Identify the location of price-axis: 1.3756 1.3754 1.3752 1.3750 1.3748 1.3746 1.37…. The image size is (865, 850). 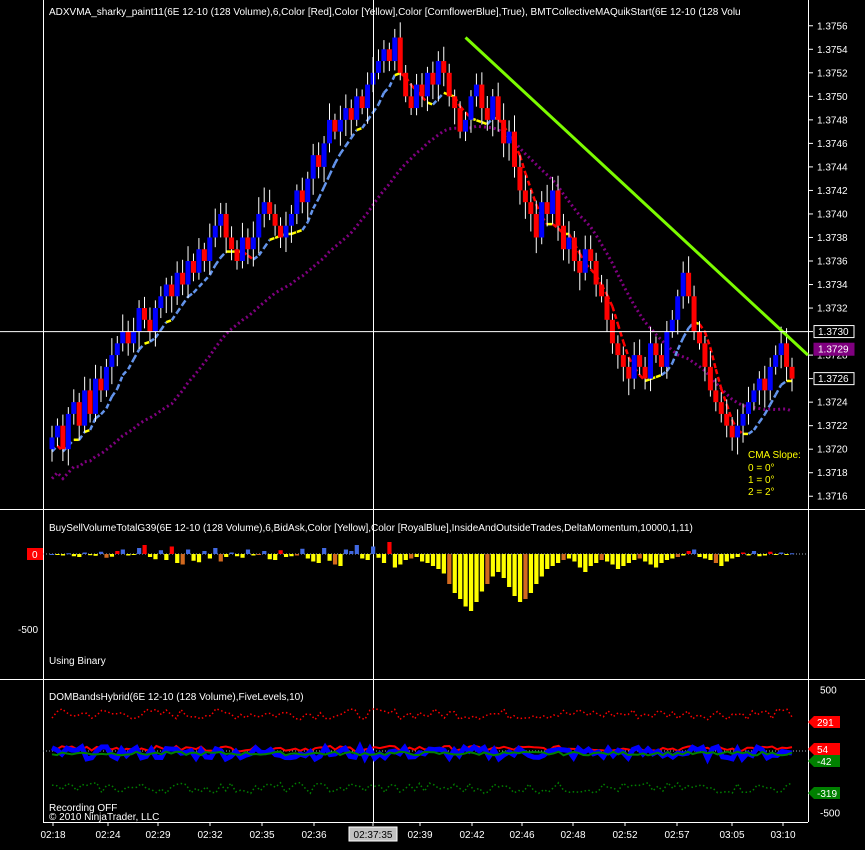
(831, 262).